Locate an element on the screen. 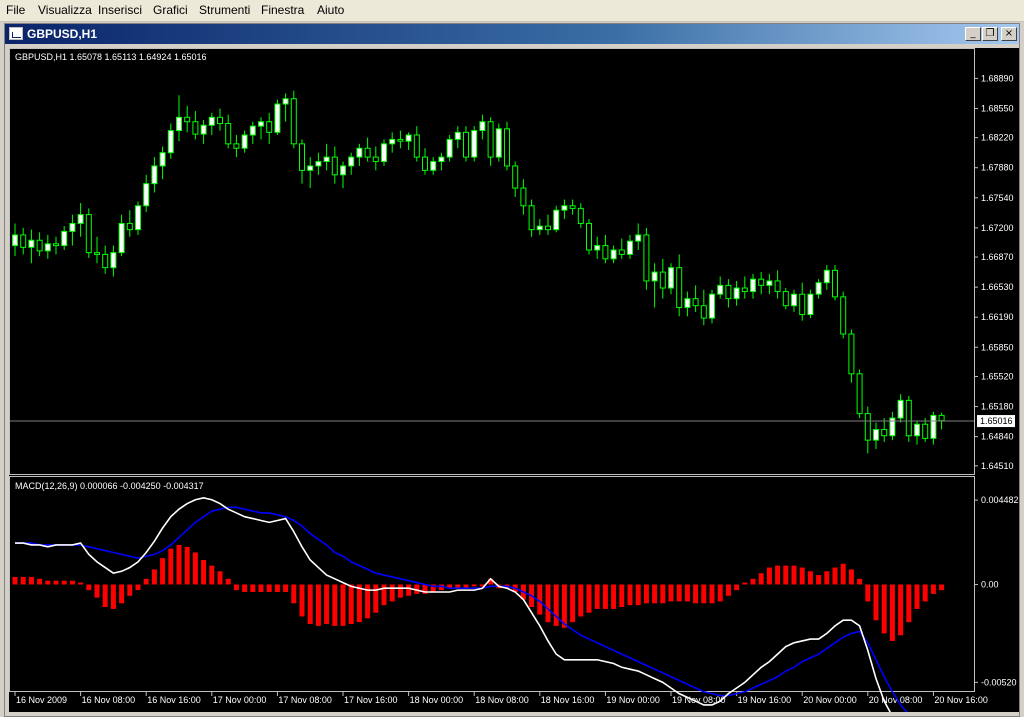  close-button: × is located at coordinates (1009, 34).